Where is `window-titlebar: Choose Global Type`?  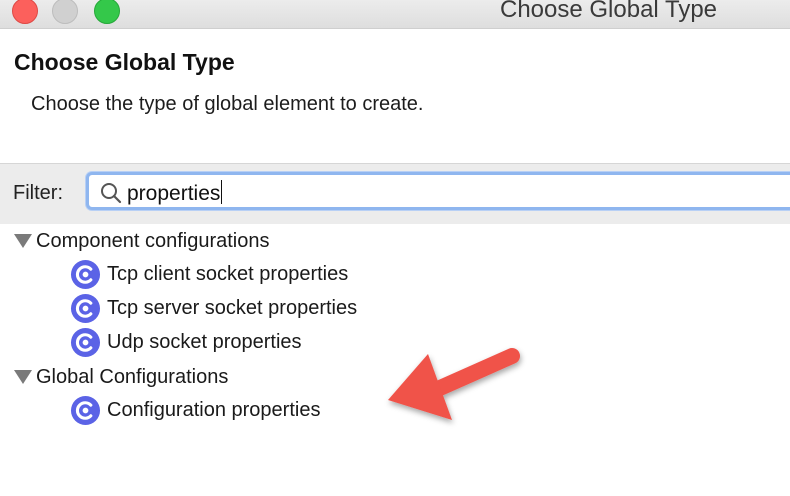
window-titlebar: Choose Global Type is located at coordinates (395, 14).